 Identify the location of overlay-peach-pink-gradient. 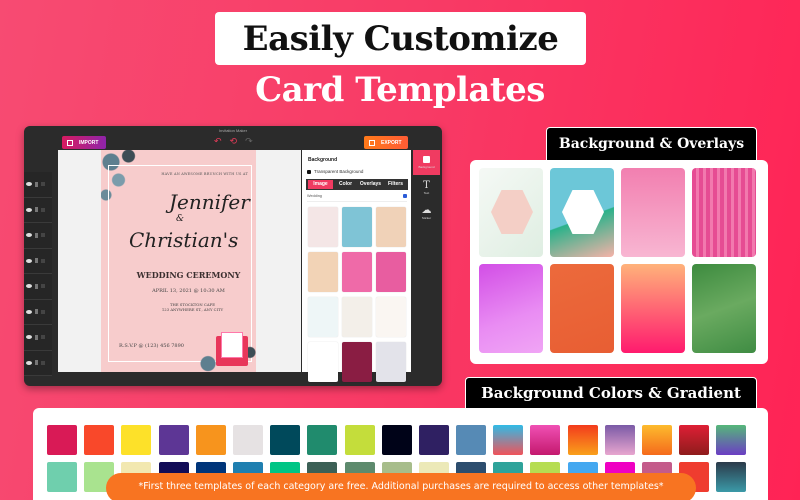
(653, 308).